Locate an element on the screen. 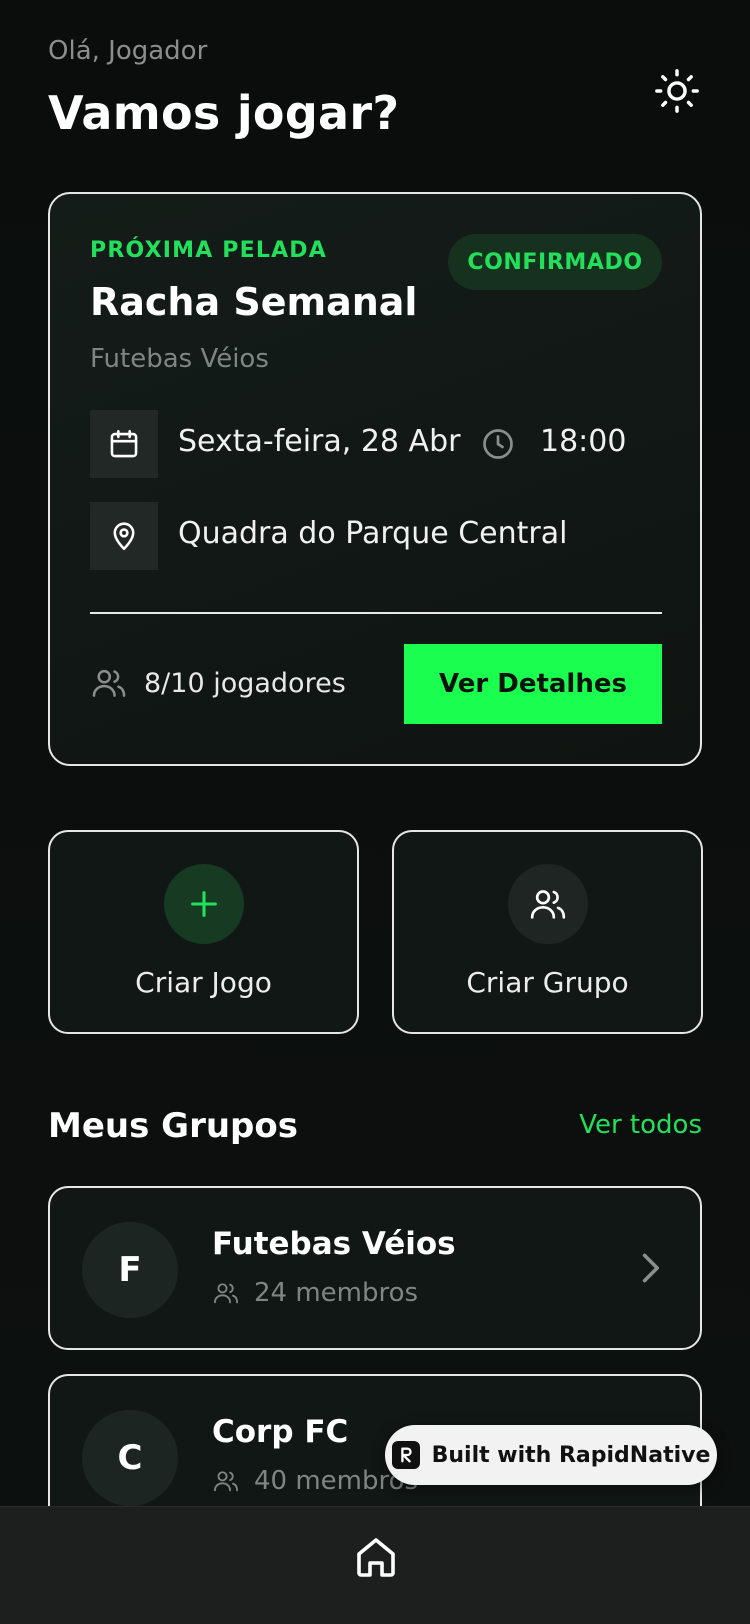  rapidnative-logo-icon is located at coordinates (405, 1455).